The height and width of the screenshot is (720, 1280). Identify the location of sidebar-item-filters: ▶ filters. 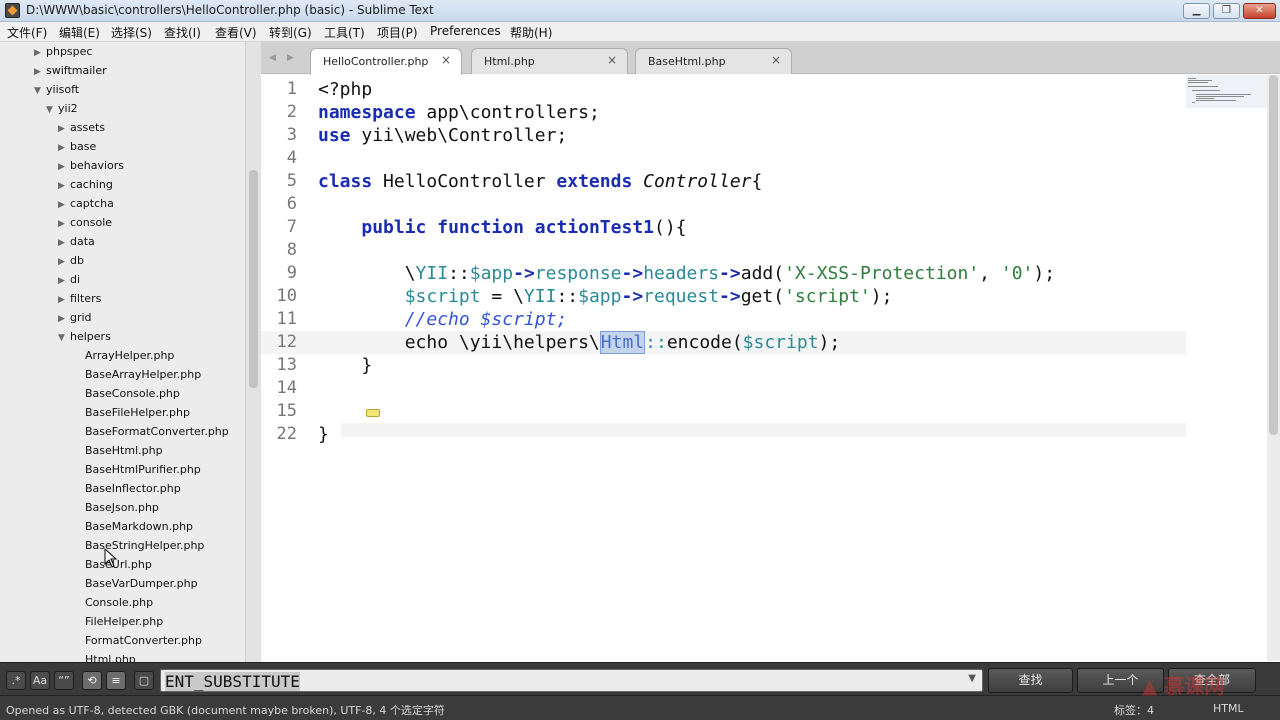
(79, 298).